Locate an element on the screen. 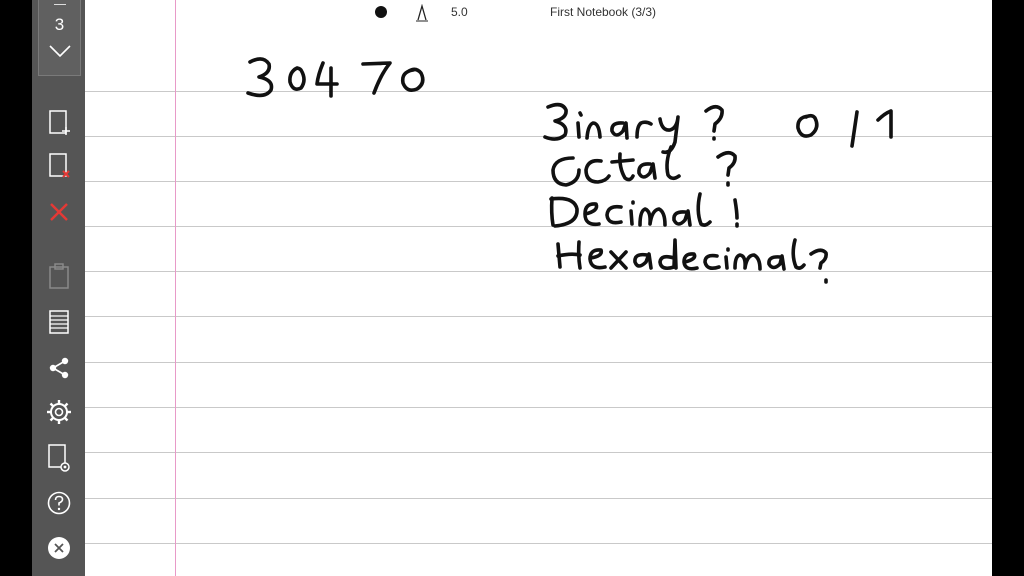  handwritten-decimal is located at coordinates (644, 210).